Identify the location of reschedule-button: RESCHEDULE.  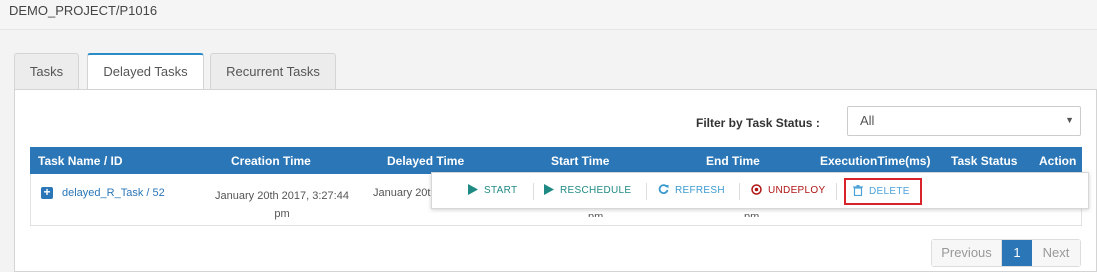
(587, 191).